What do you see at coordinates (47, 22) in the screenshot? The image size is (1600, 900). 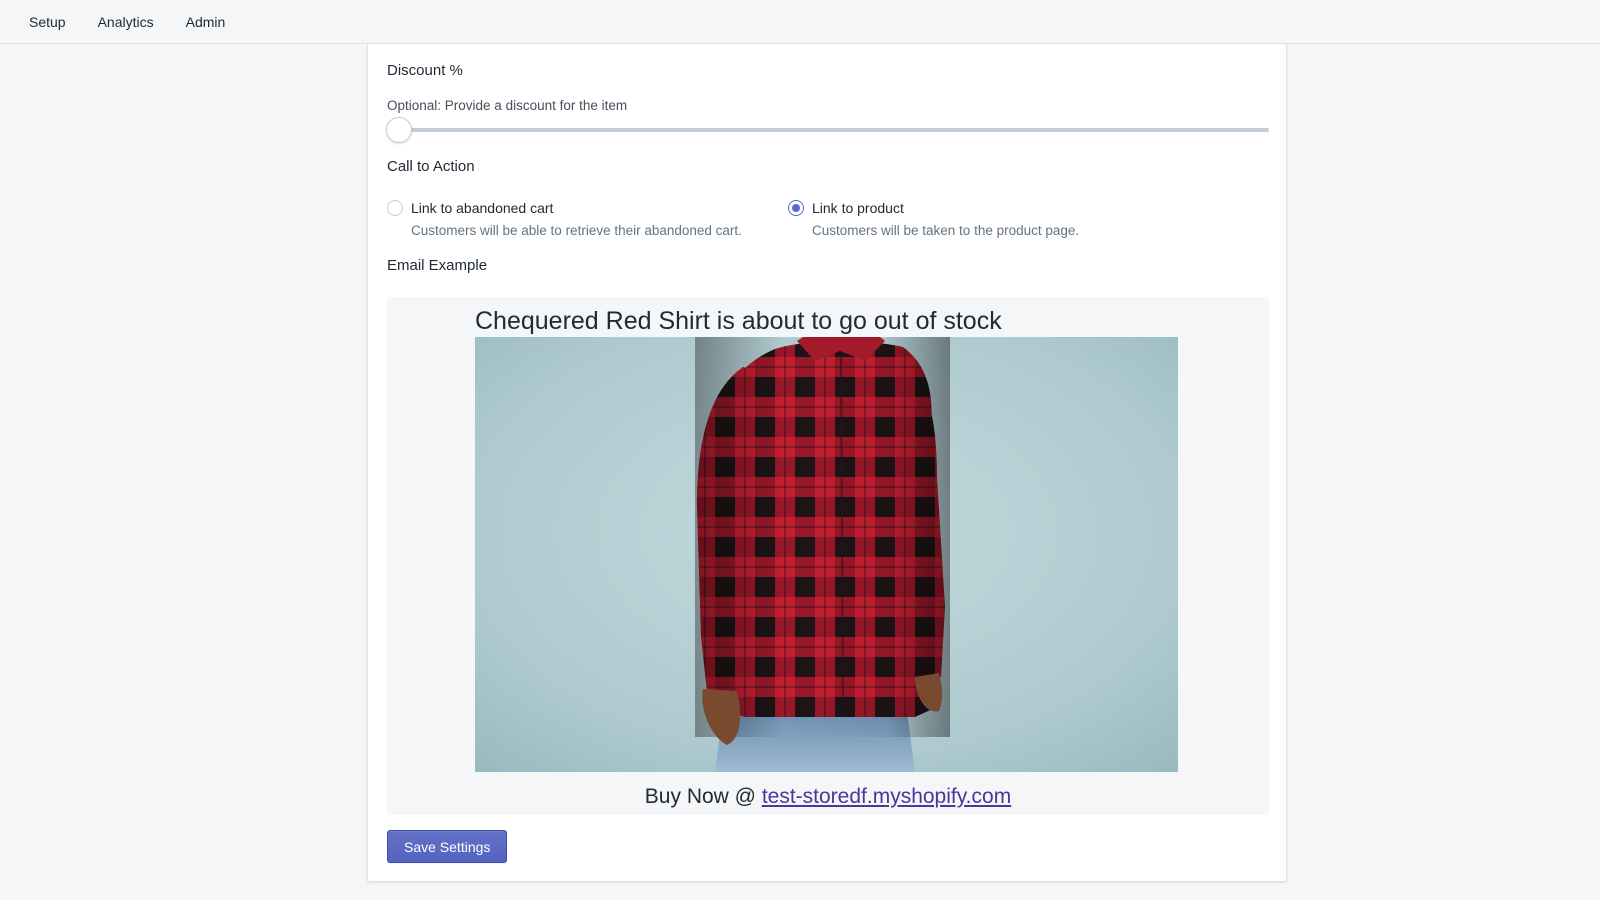 I see `nav-setup: Setup` at bounding box center [47, 22].